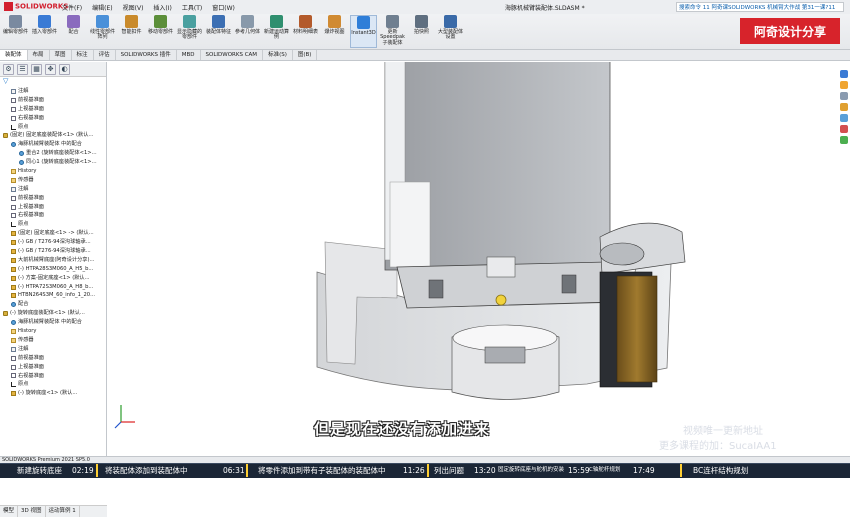 Image resolution: width=850 pixels, height=517 pixels. I want to click on reference-geometry-icon, so click(247, 21).